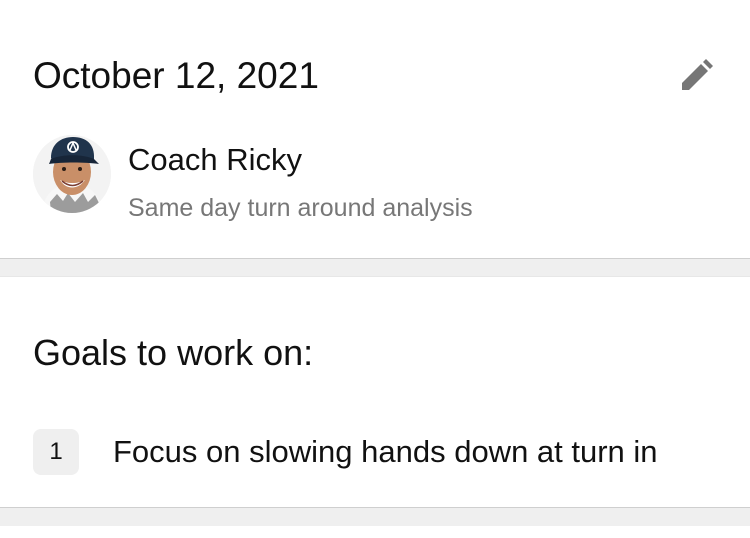 The image size is (750, 538). I want to click on goal-list-item: 1 Focus on slowing hands down at turn in, so click(383, 452).